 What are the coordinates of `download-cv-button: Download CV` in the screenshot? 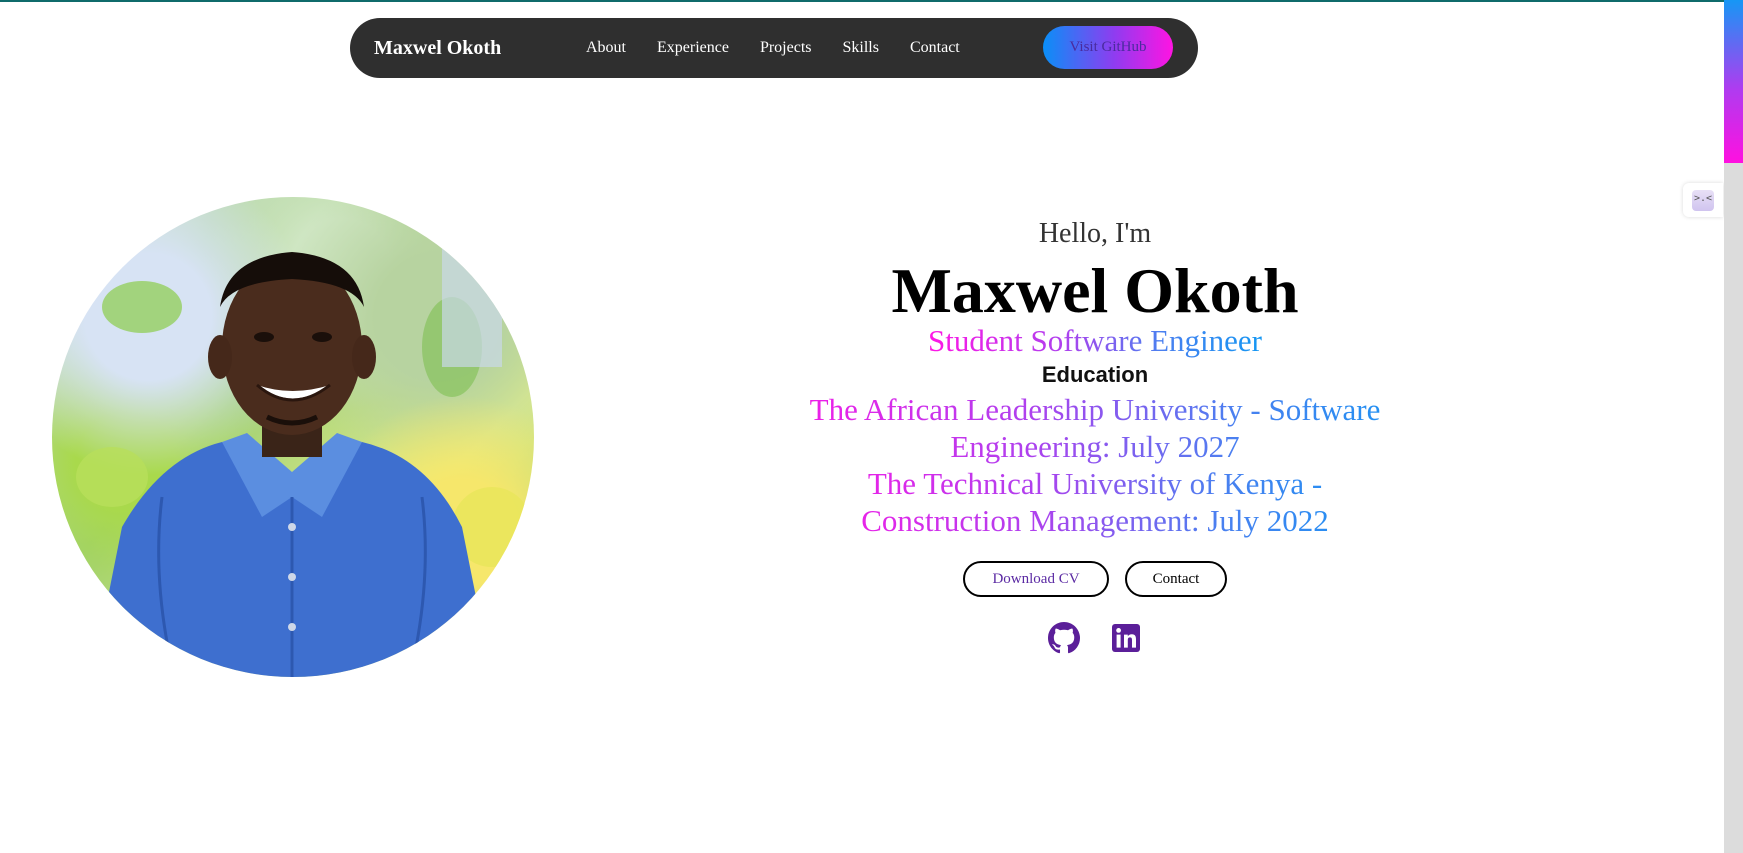 It's located at (1036, 579).